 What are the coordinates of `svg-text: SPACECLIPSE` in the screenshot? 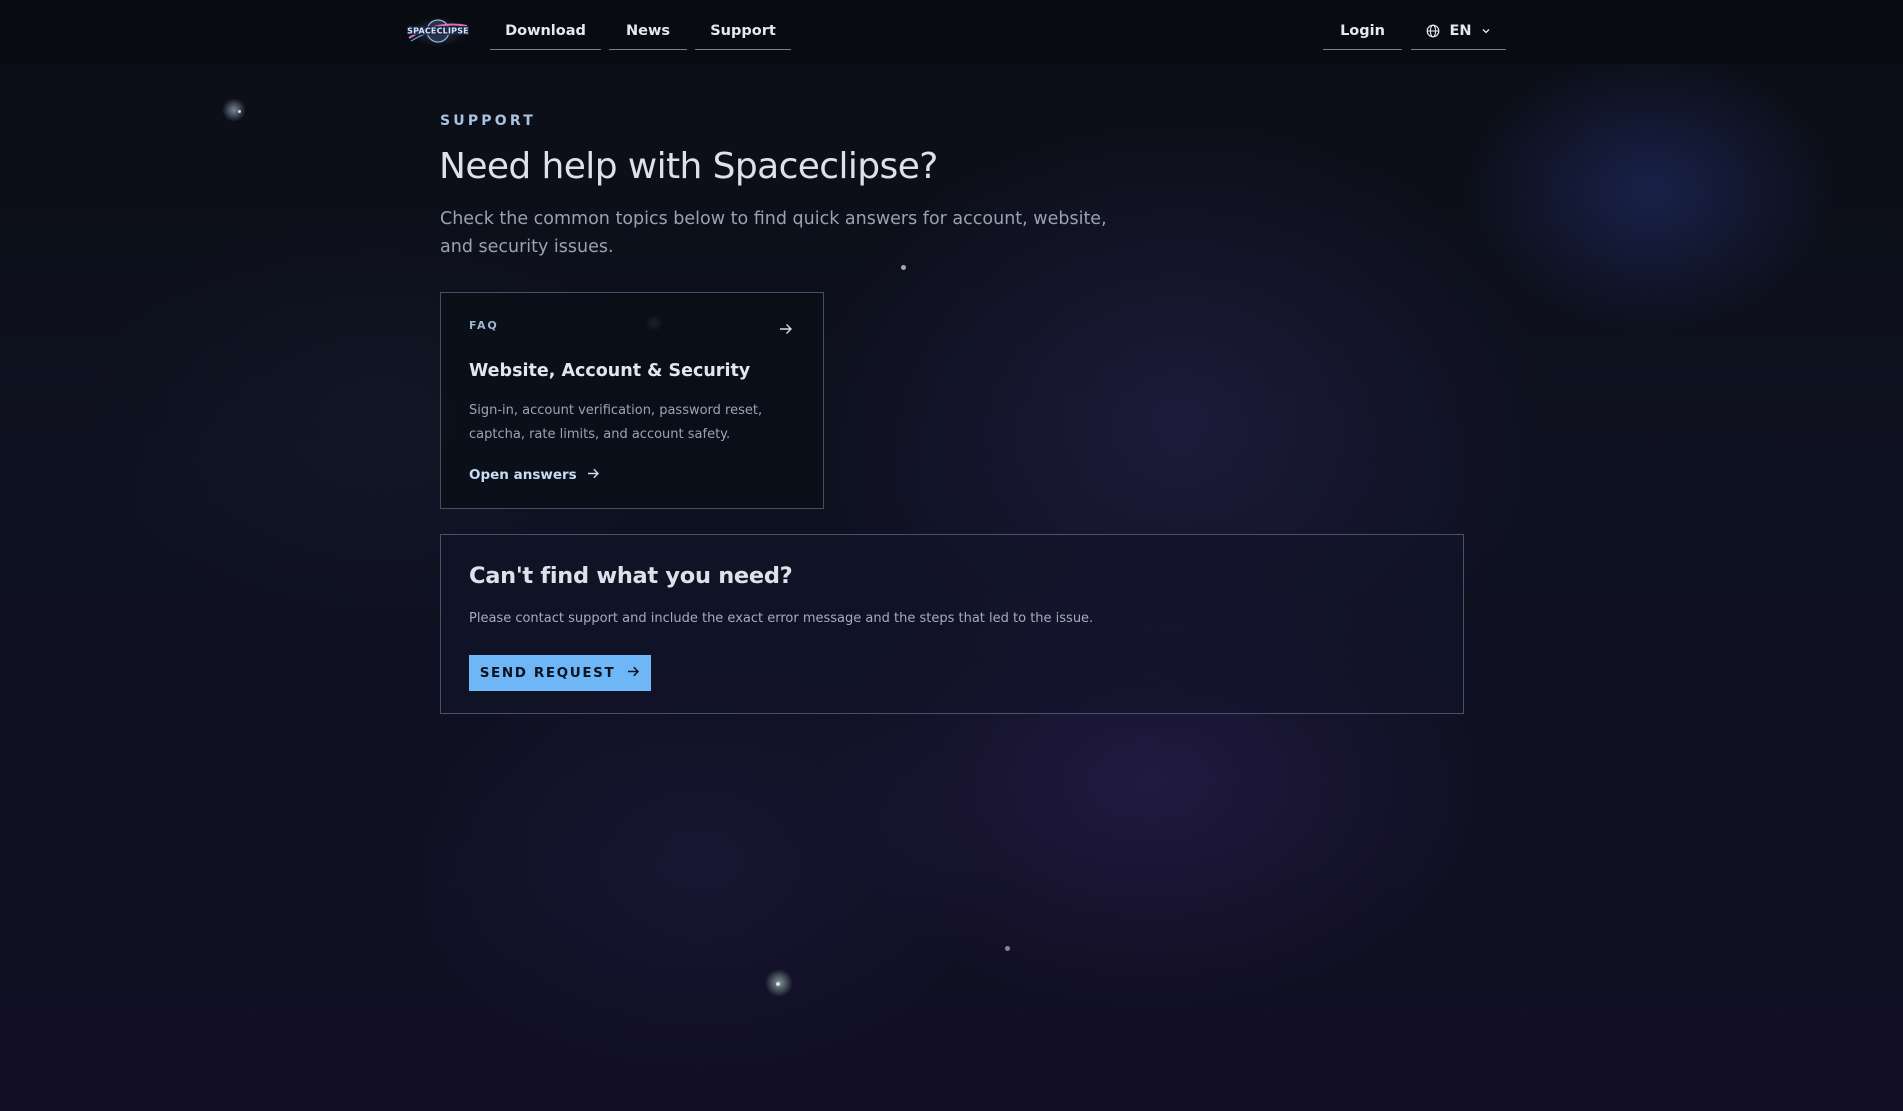 It's located at (438, 31).